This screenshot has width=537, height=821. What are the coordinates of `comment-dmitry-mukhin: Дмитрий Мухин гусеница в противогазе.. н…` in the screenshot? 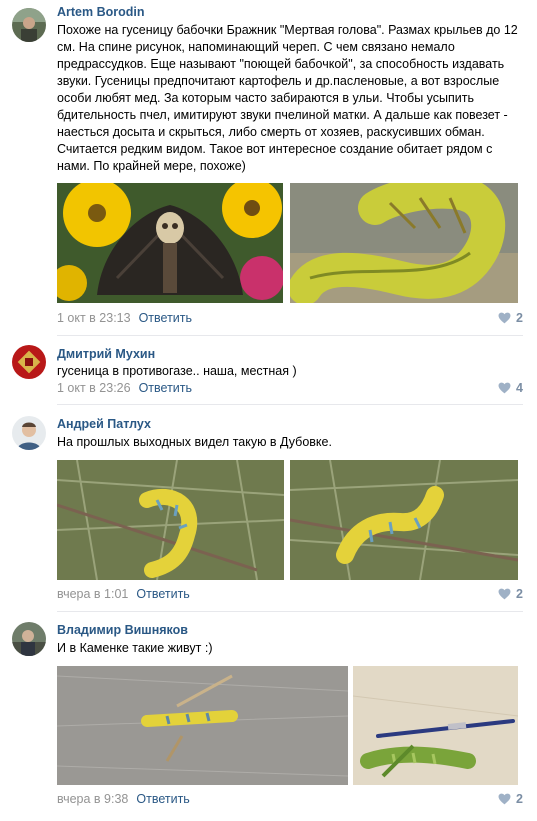 It's located at (268, 371).